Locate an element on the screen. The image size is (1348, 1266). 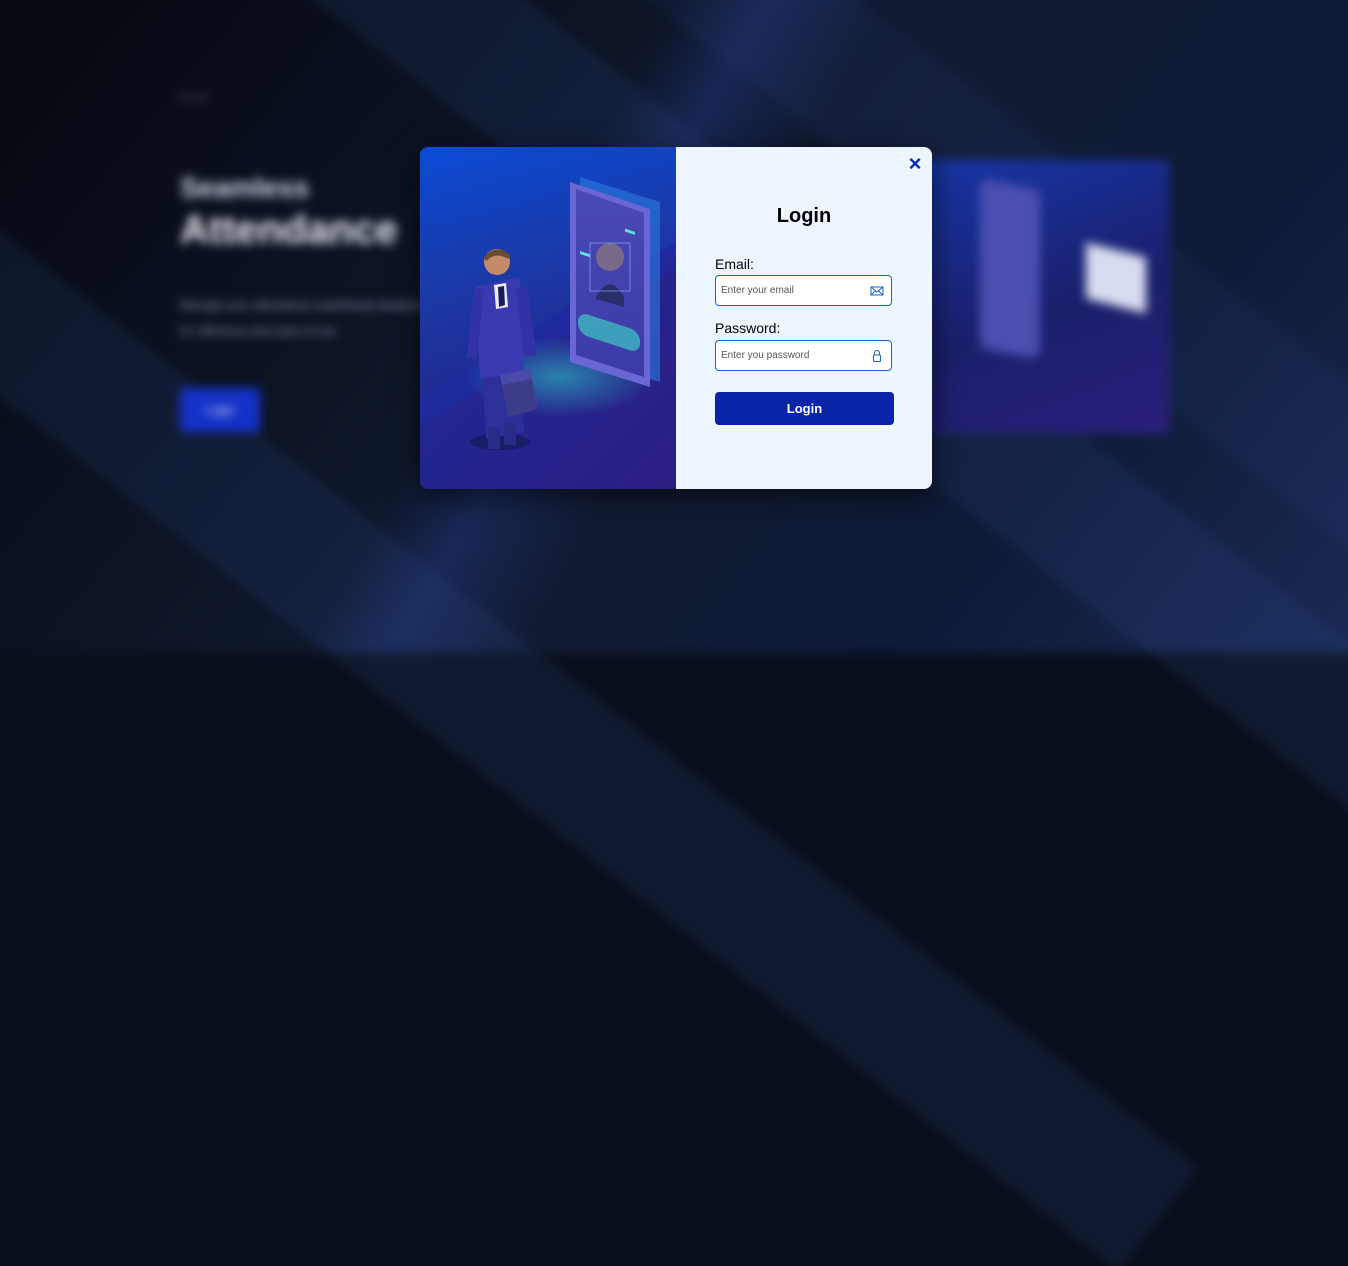
email-label: Email: is located at coordinates (734, 264).